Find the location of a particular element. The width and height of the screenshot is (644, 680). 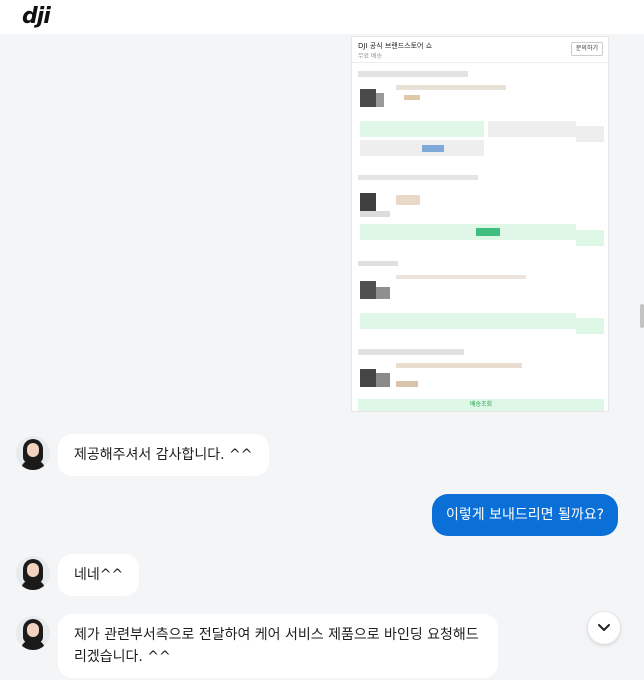

store-name: DJI 공식 브랜드스토어 쇼 is located at coordinates (395, 46).